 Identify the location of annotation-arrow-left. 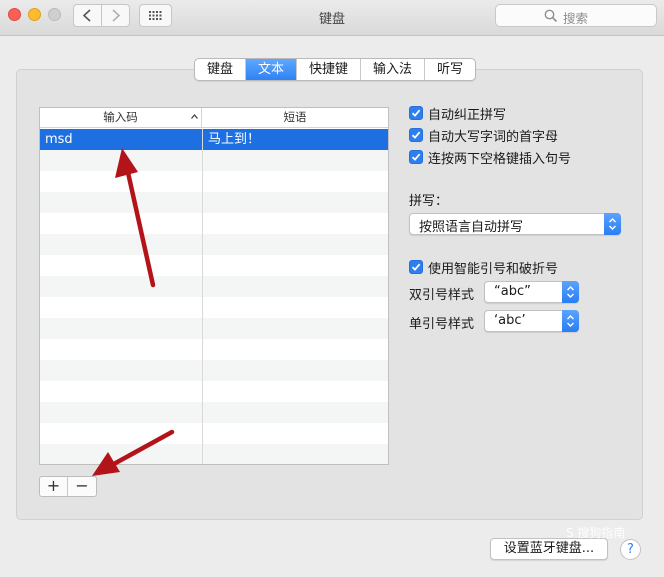
(133, 452).